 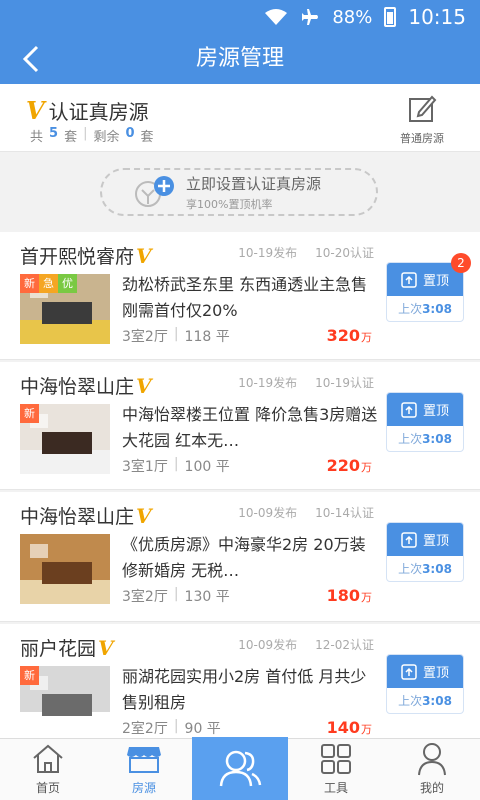 What do you see at coordinates (147, 137) in the screenshot?
I see `remain-unit: 套` at bounding box center [147, 137].